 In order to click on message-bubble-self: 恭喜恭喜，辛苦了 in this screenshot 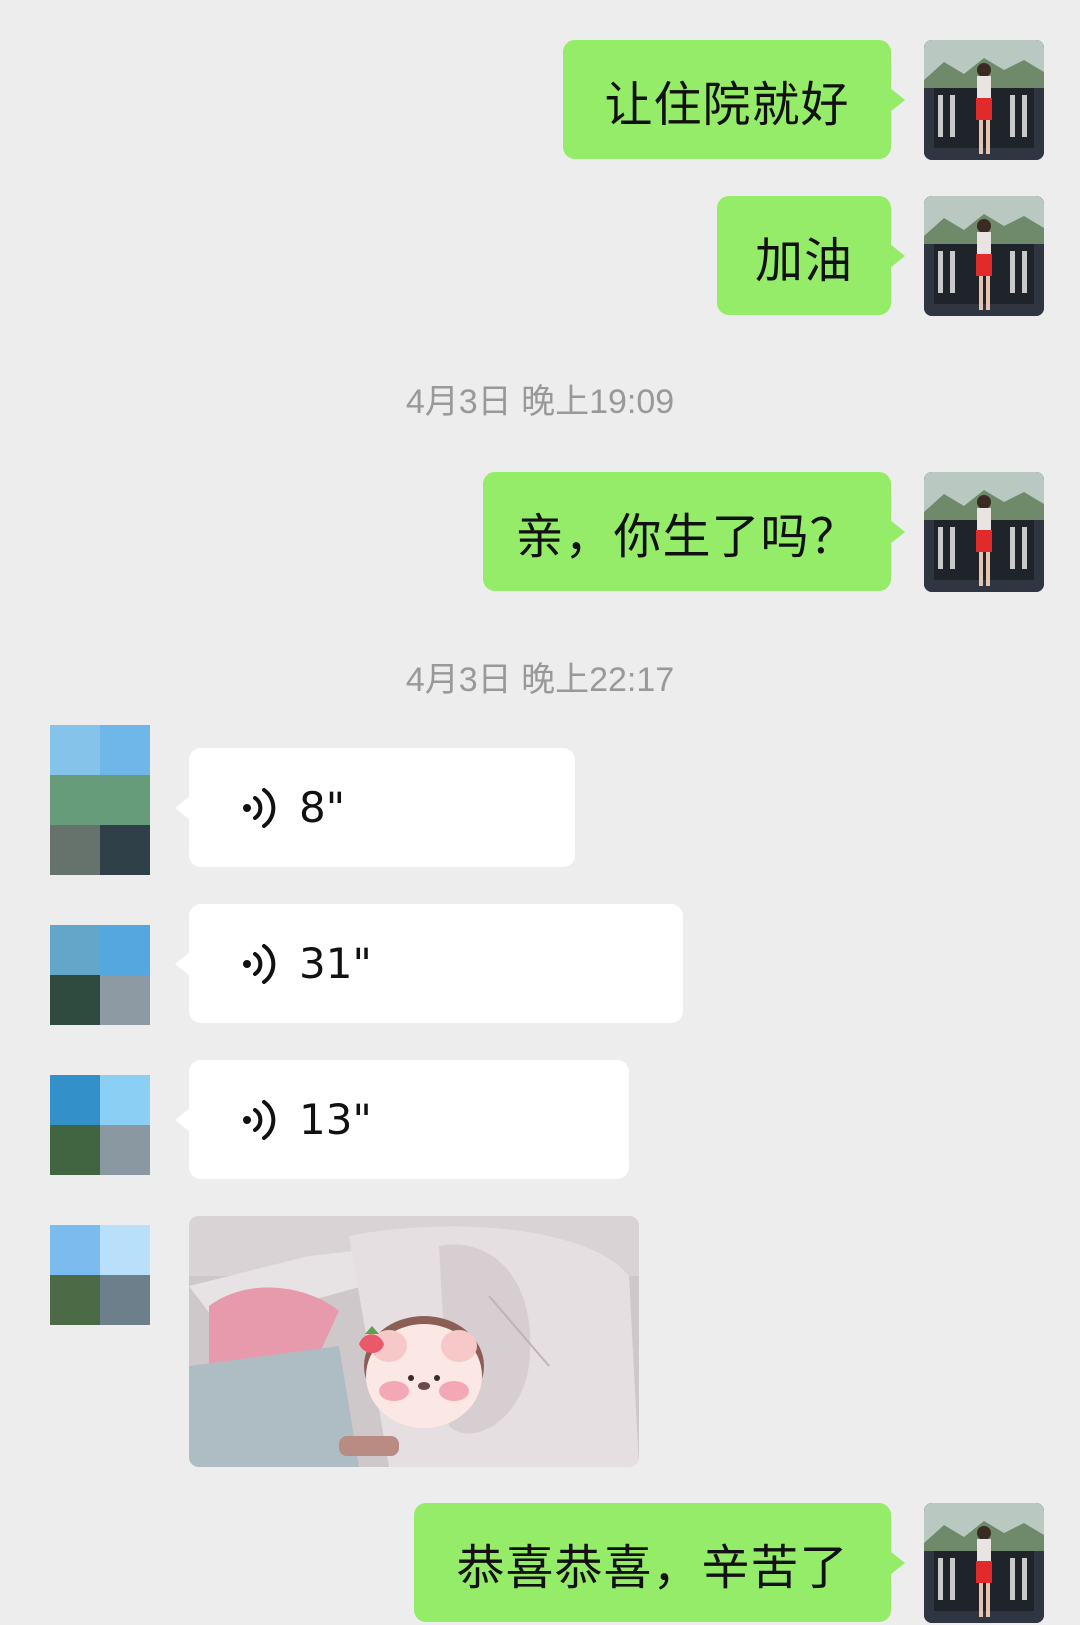, I will do `click(652, 1562)`.